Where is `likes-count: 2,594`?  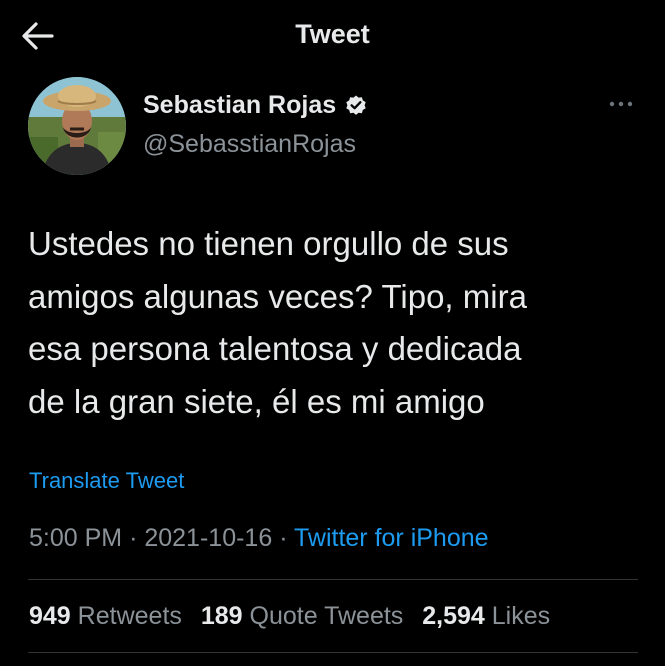
likes-count: 2,594 is located at coordinates (453, 616).